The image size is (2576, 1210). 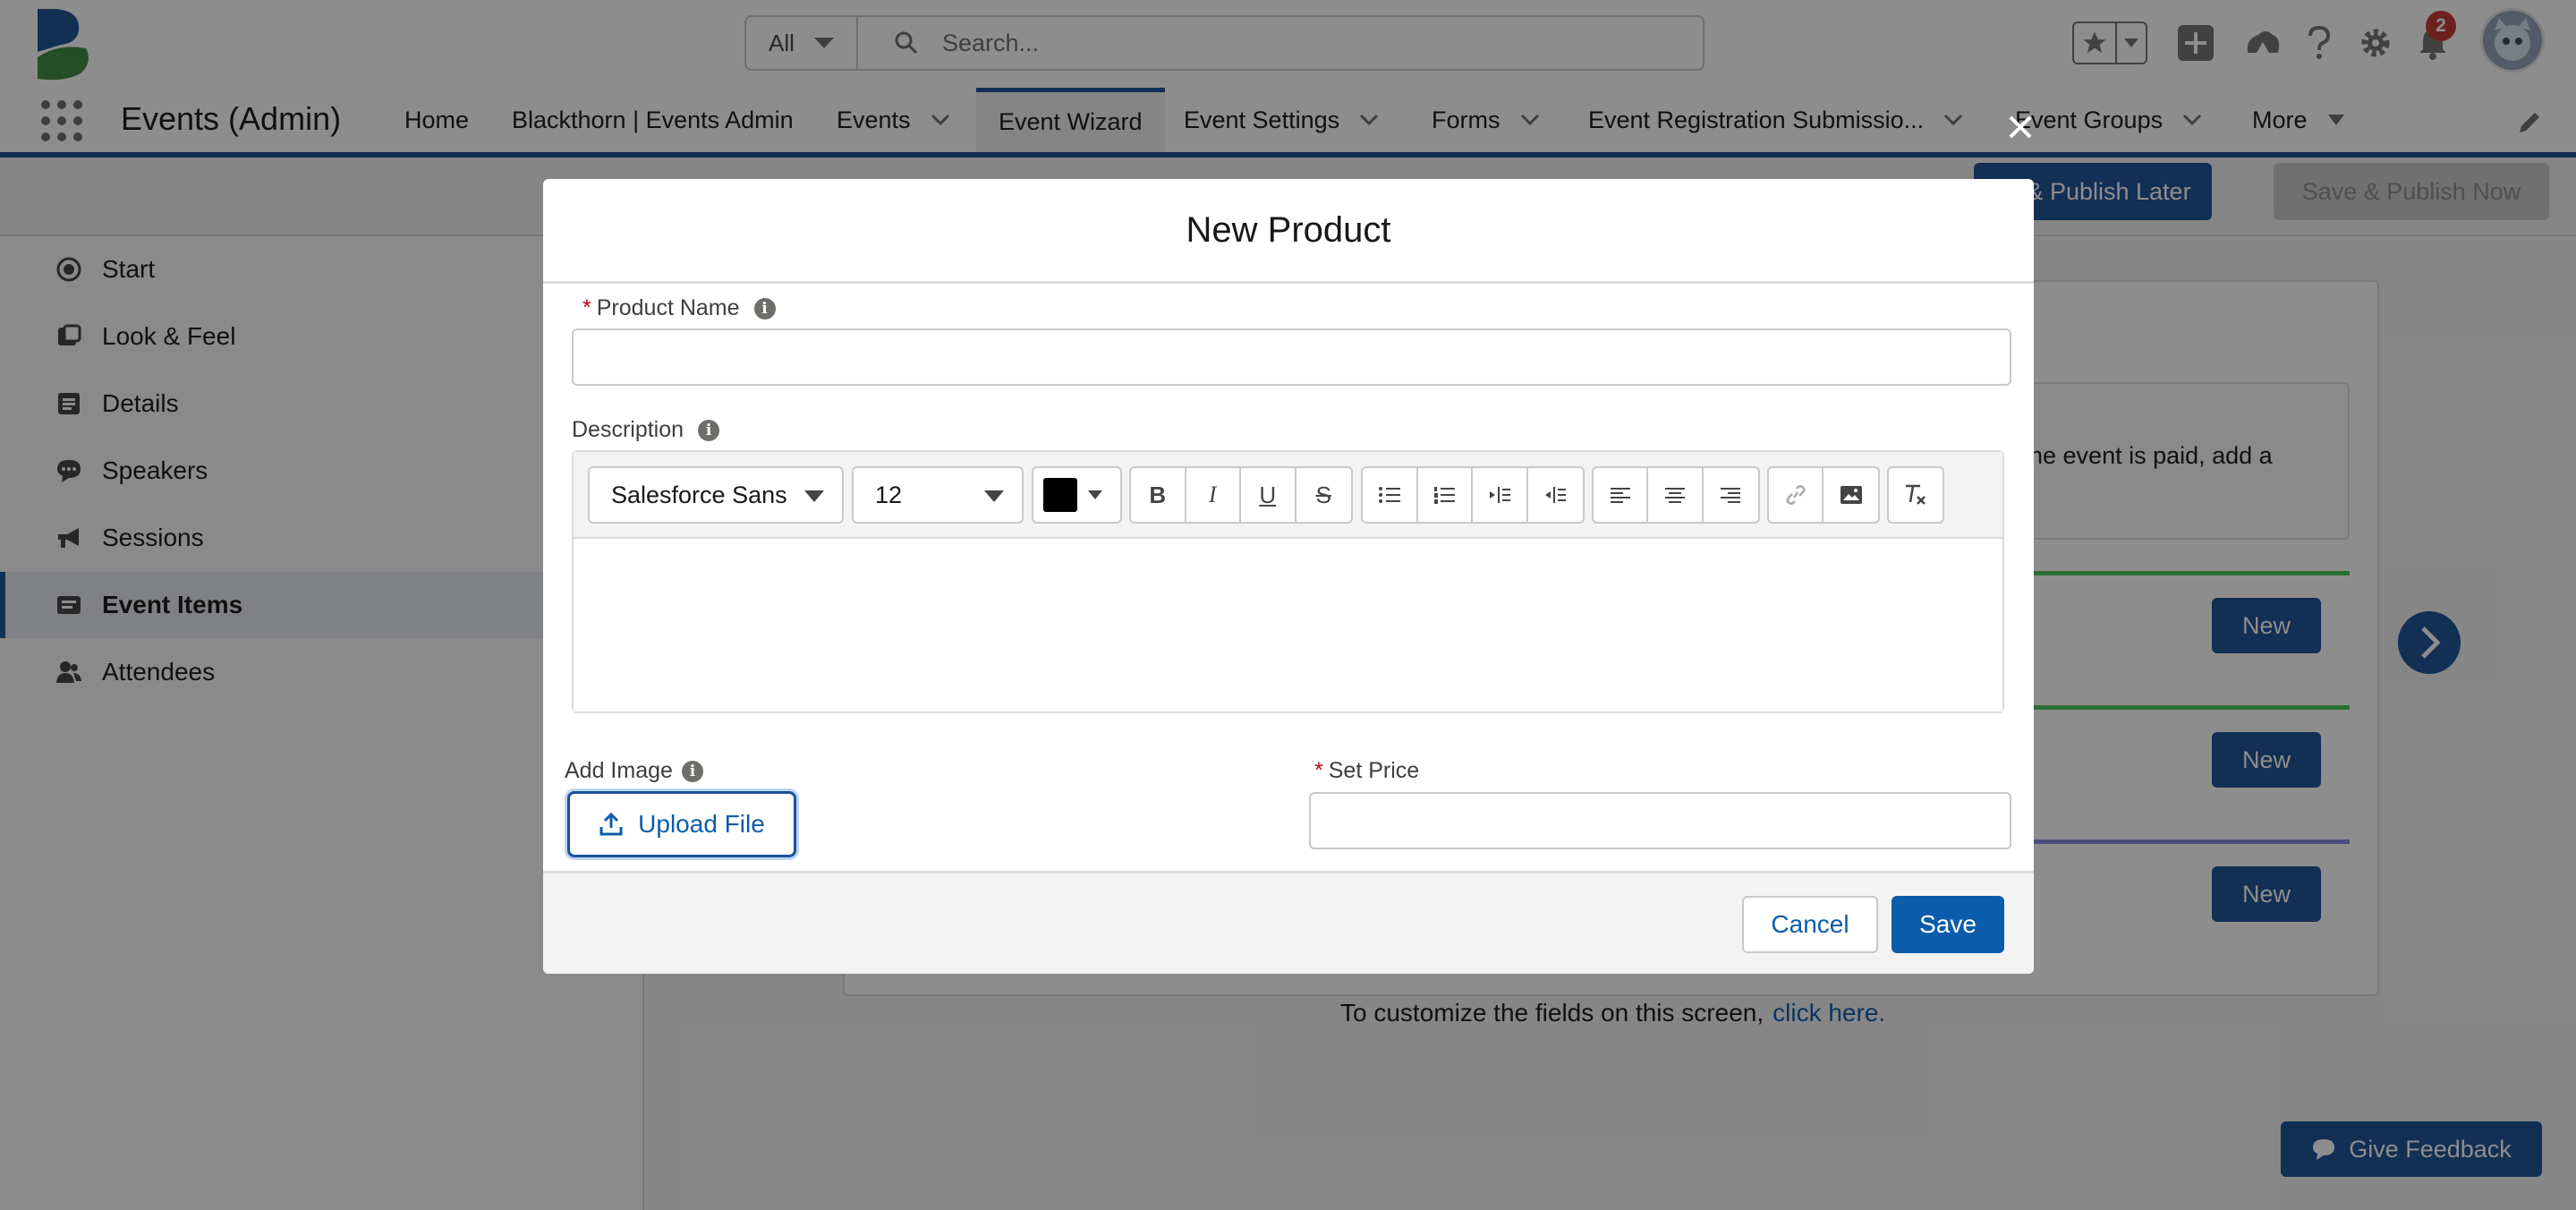 I want to click on underline-icon: U, so click(x=1268, y=494).